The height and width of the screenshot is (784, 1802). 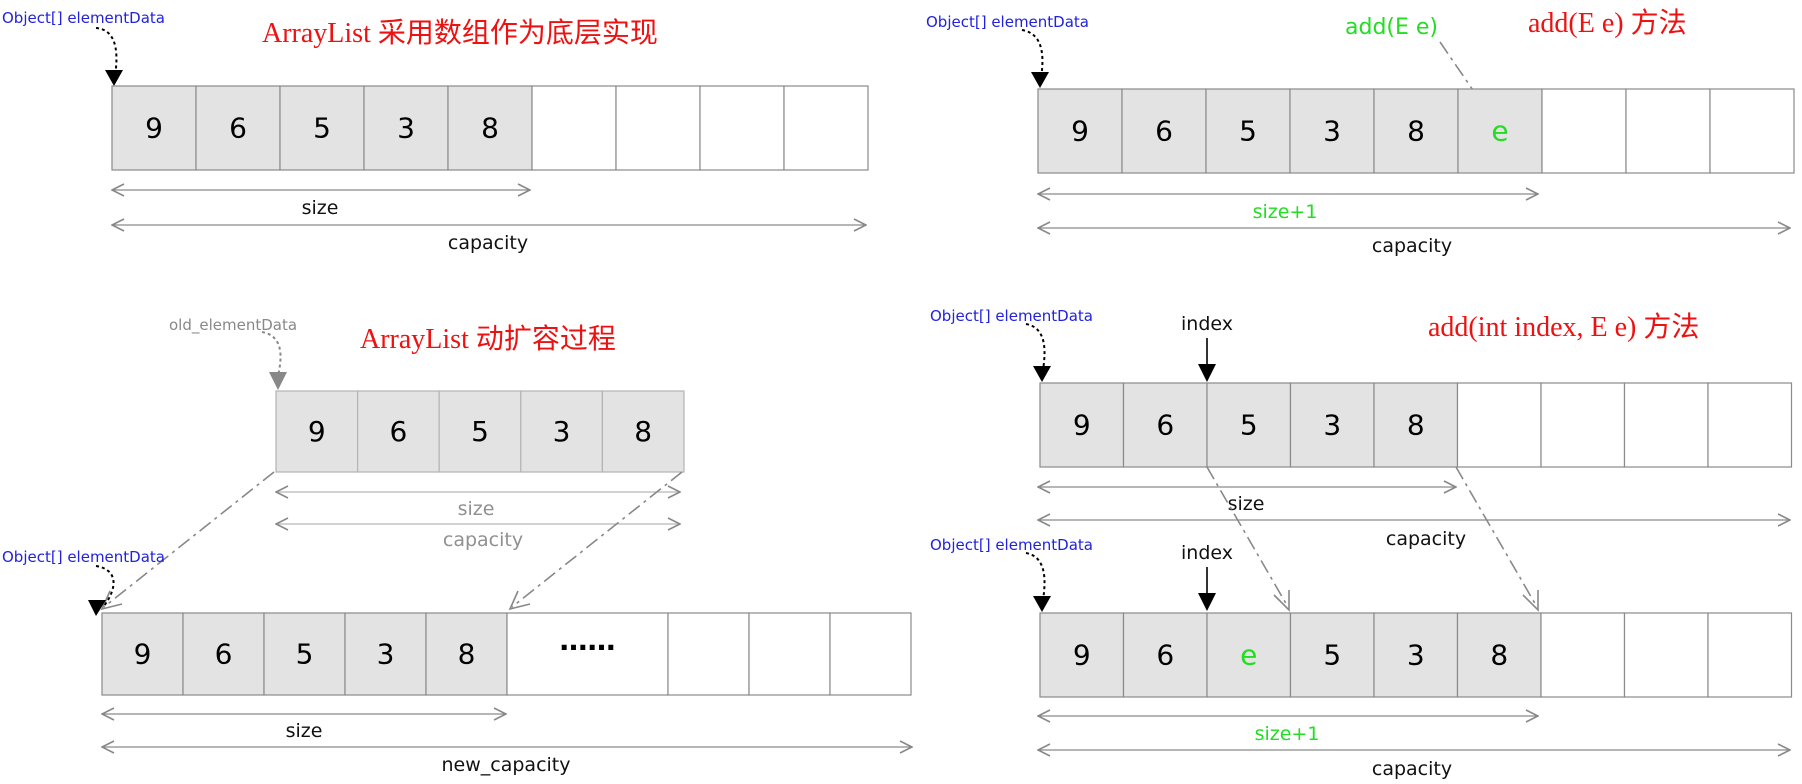 I want to click on new-pointer-label: Object[] elementData, so click(x=83, y=557).